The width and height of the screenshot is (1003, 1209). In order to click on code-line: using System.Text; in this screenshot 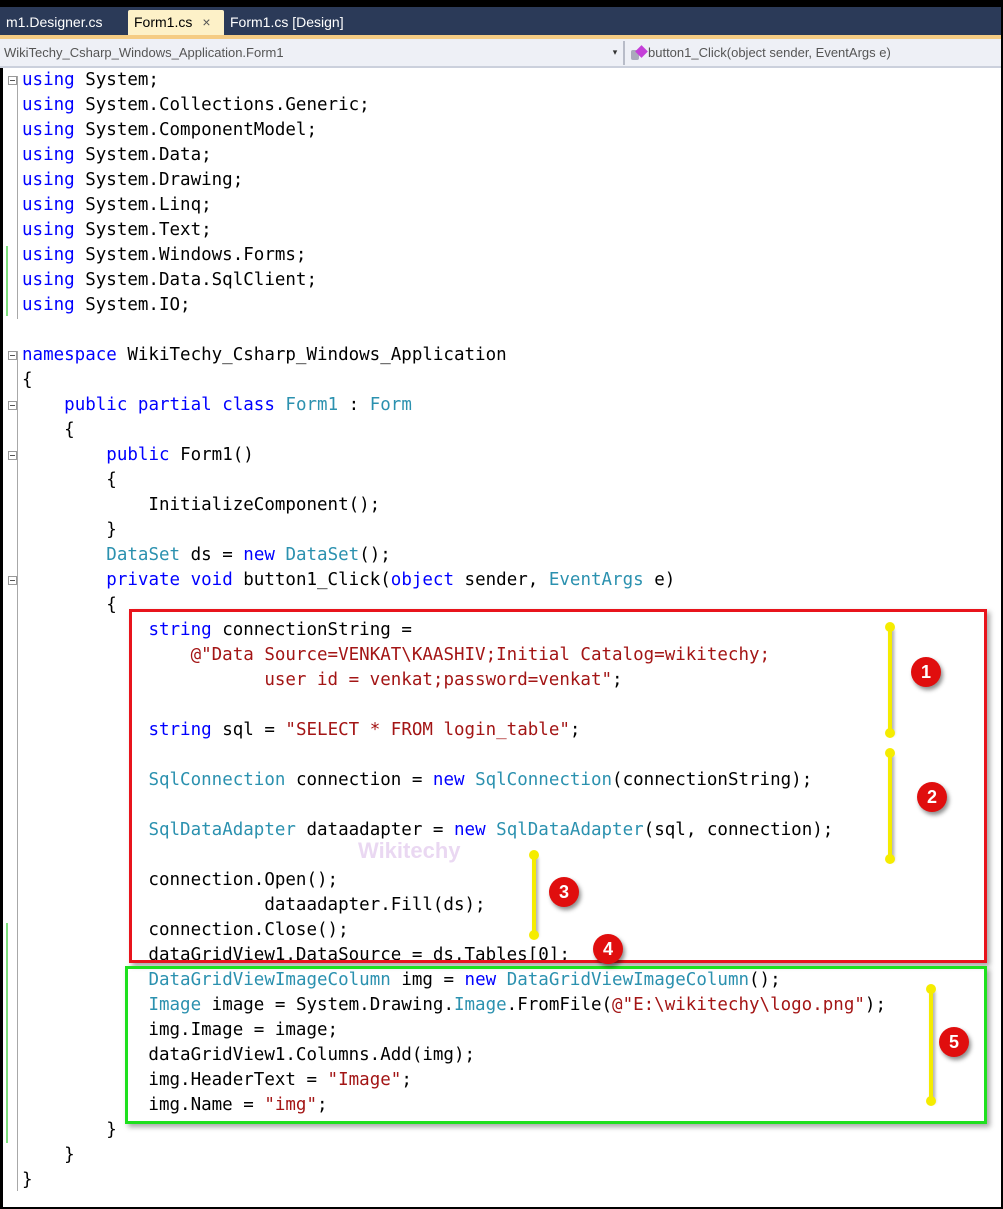, I will do `click(454, 230)`.